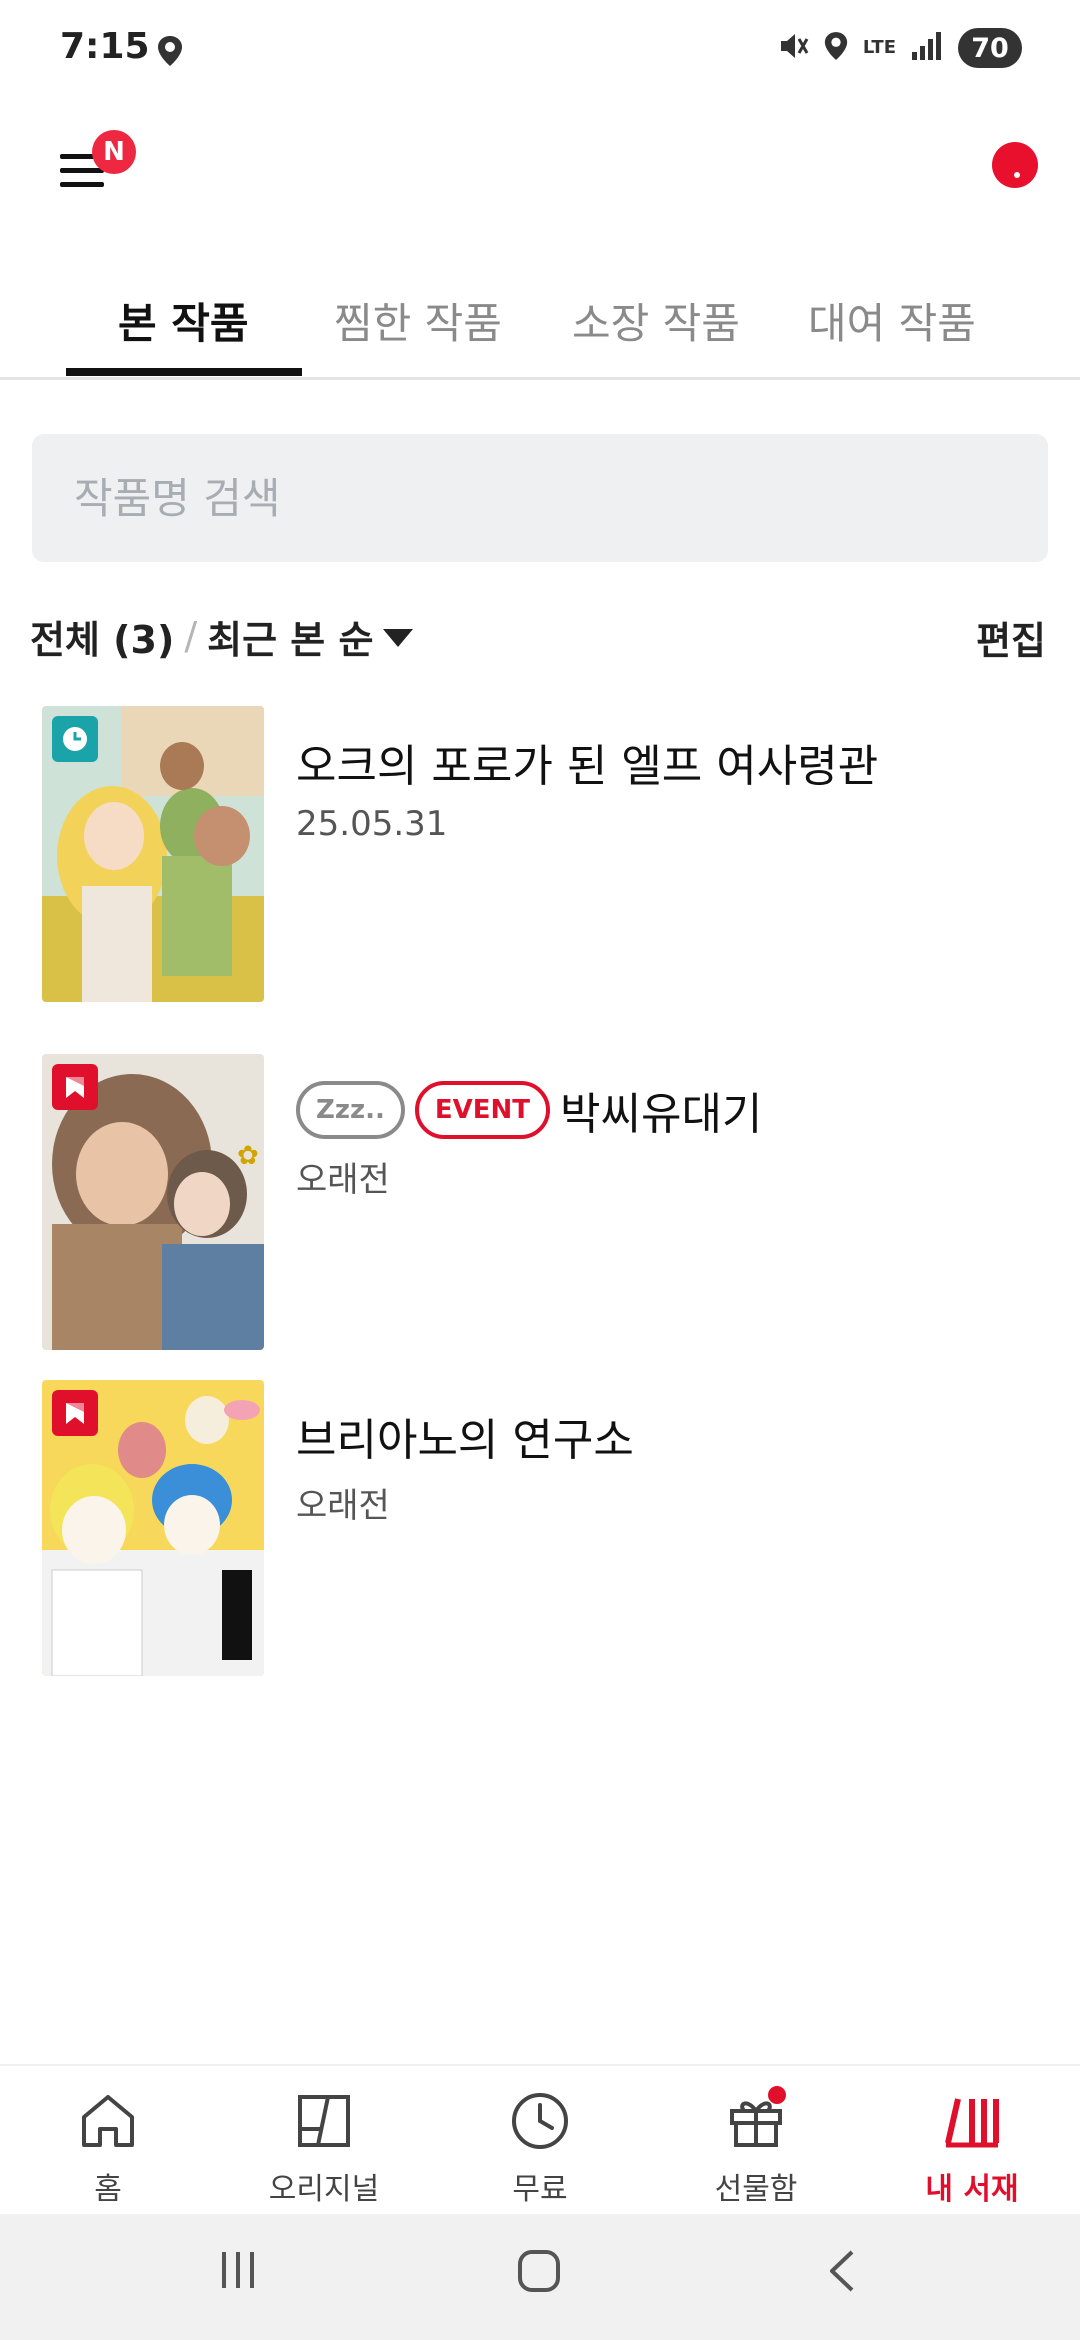 The width and height of the screenshot is (1080, 2340). What do you see at coordinates (972, 2121) in the screenshot?
I see `library-icon` at bounding box center [972, 2121].